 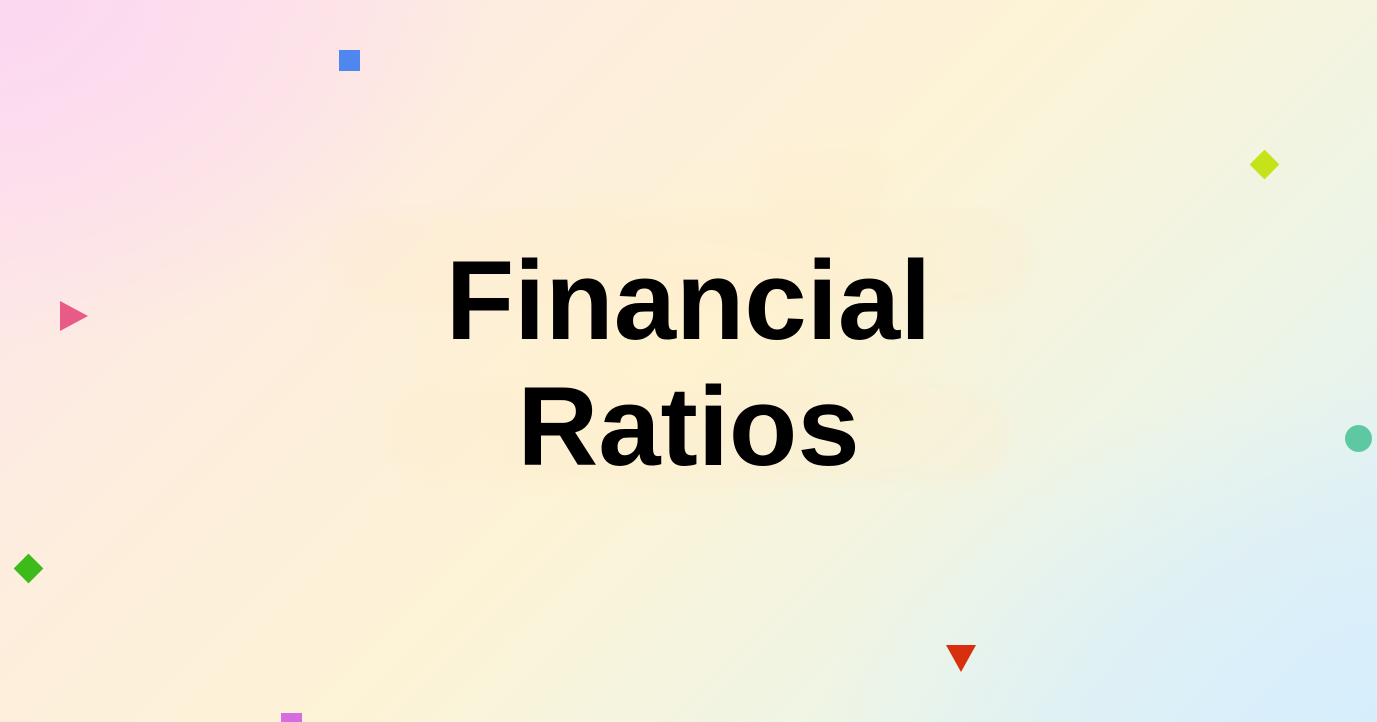 What do you see at coordinates (349, 60) in the screenshot?
I see `blue-square-decoration` at bounding box center [349, 60].